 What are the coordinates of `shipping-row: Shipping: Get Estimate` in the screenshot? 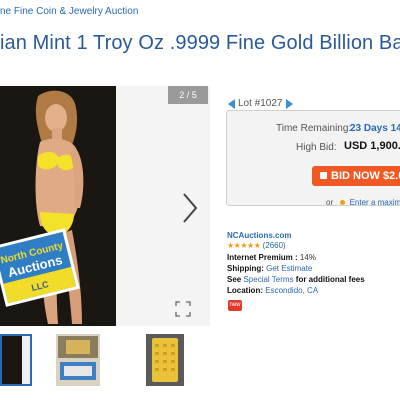 It's located at (269, 268).